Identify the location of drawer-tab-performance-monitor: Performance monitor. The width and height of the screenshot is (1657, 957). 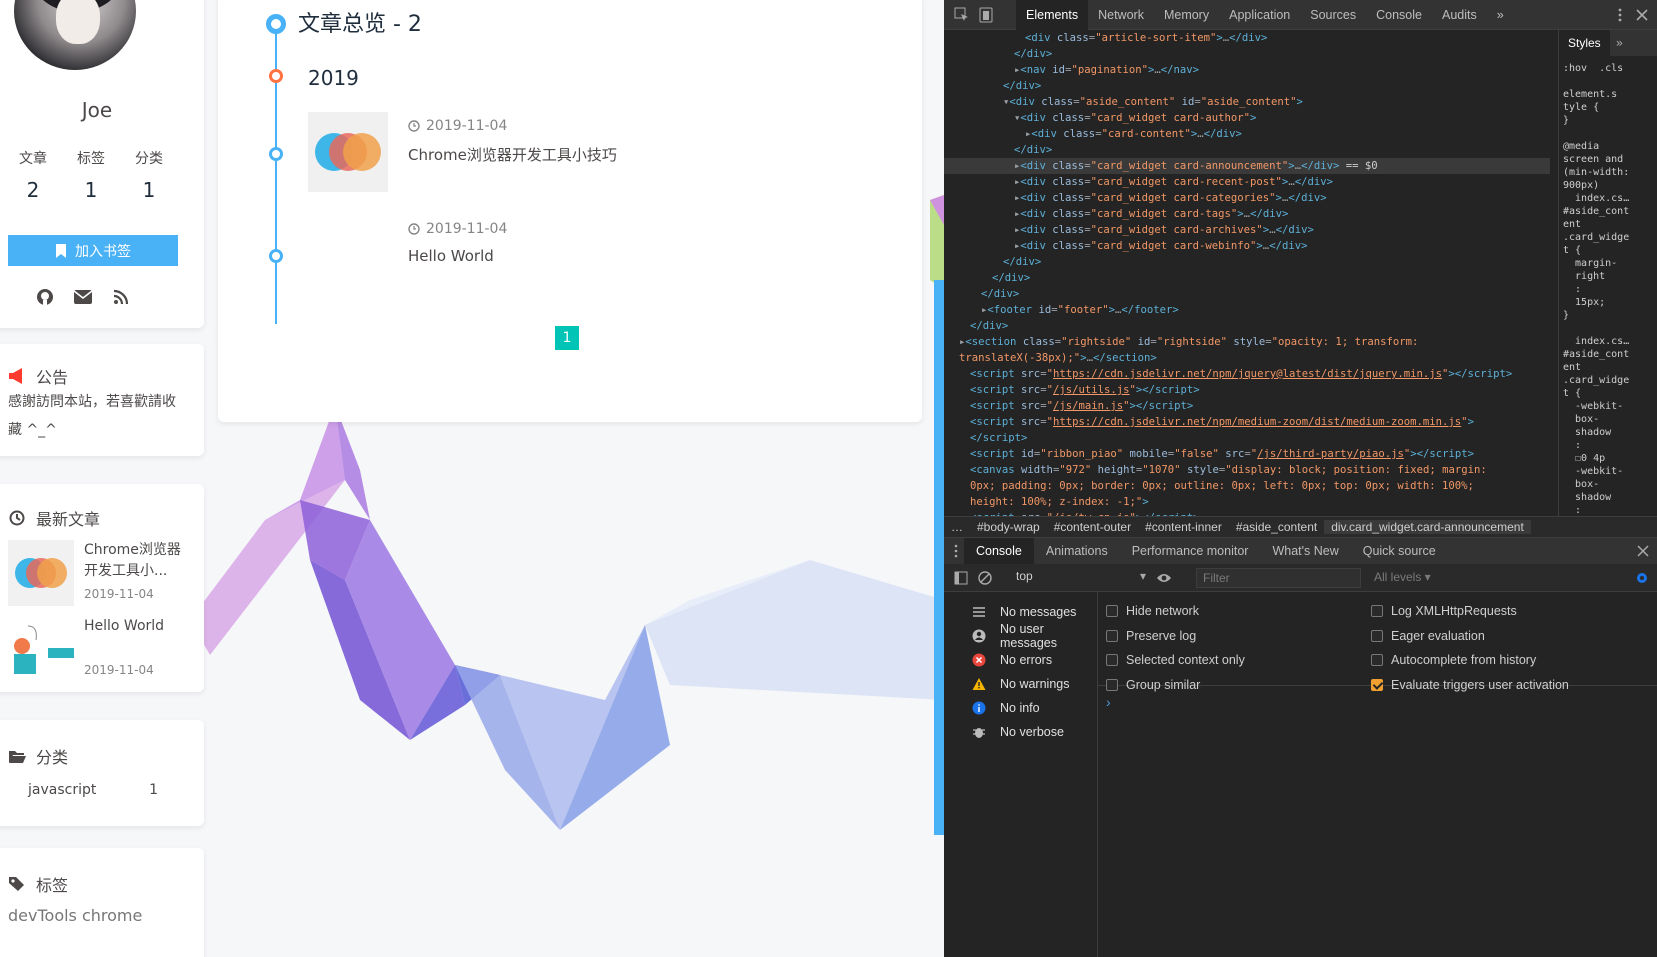
(1190, 551).